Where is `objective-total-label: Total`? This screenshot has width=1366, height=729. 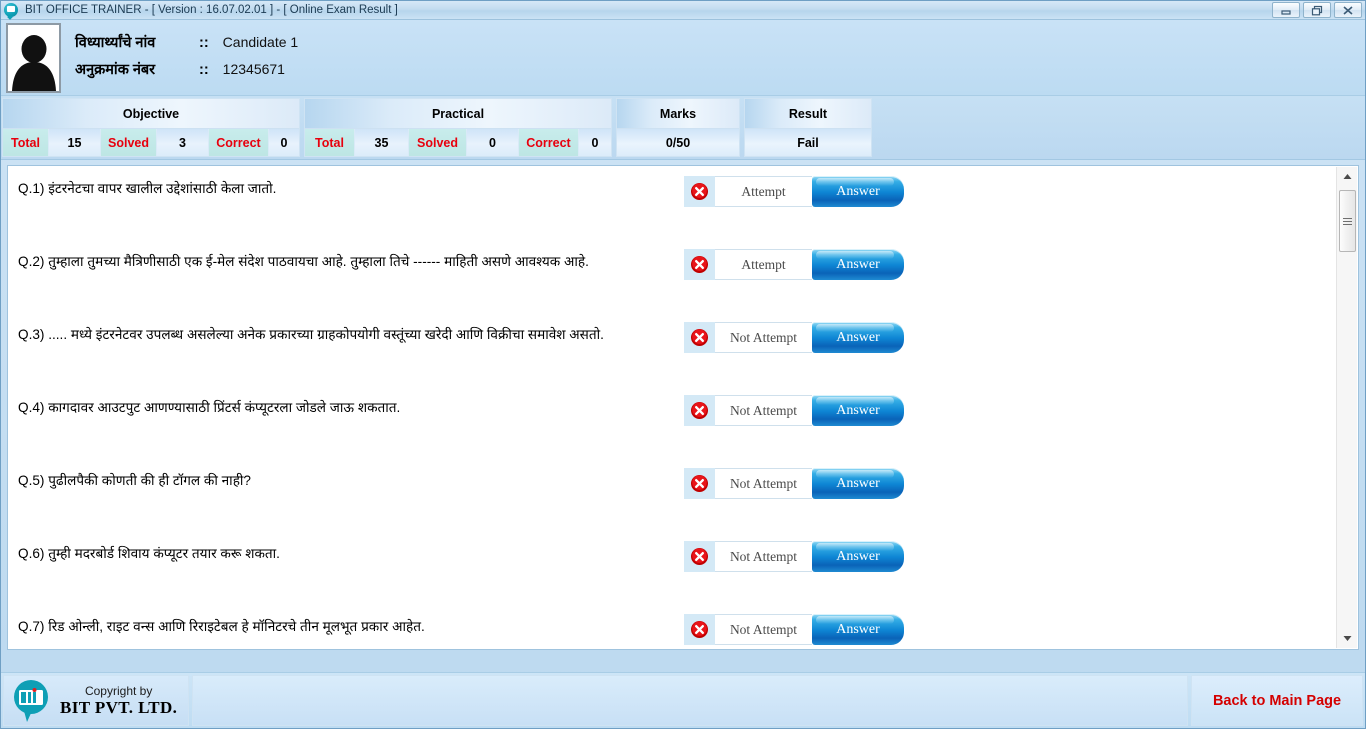 objective-total-label: Total is located at coordinates (26, 142).